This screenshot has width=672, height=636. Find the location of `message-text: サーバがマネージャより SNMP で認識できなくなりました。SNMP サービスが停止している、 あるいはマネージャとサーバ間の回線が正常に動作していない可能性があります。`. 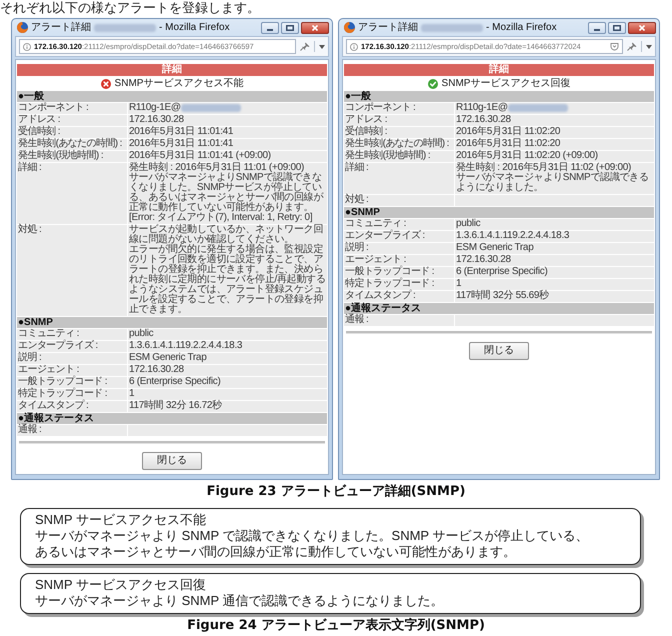

message-text: サーバがマネージャより SNMP で認識できなくなりました。SNMP サービスが停止している、 あるいはマネージャとサーバ間の回線が正常に動作していない可能性があります。 is located at coordinates (312, 544).